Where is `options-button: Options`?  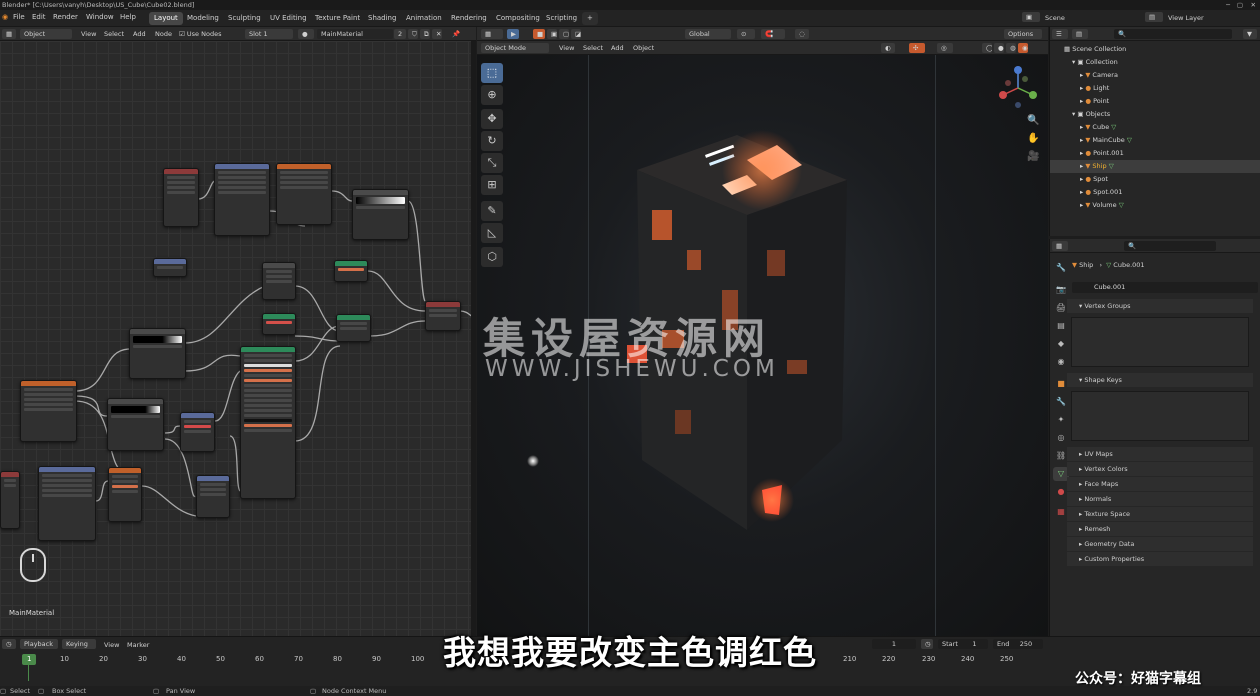
options-button: Options is located at coordinates (1023, 34).